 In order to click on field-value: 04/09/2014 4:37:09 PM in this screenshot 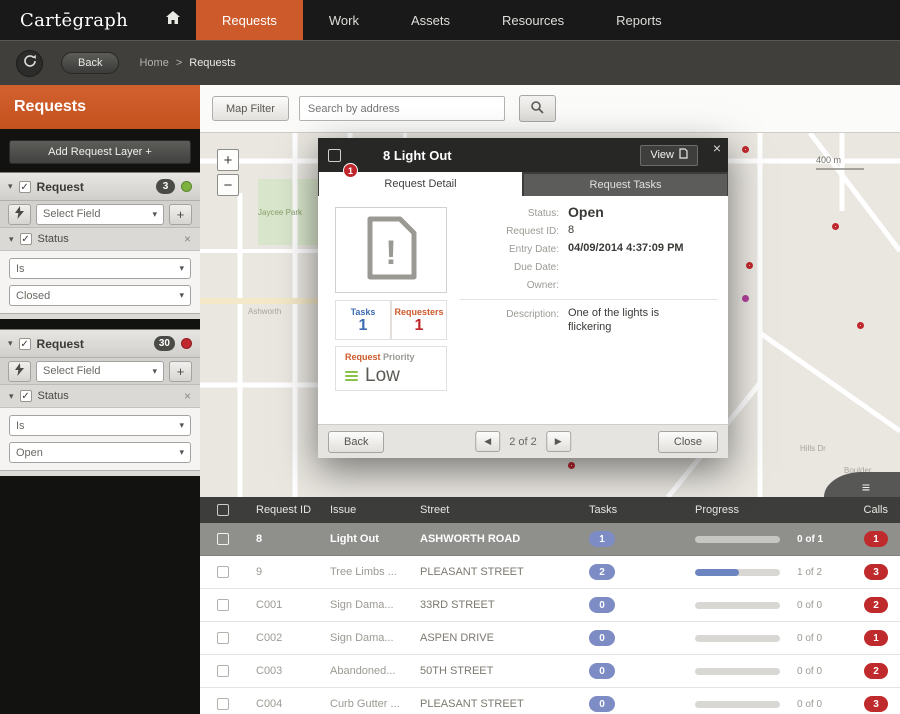, I will do `click(626, 248)`.